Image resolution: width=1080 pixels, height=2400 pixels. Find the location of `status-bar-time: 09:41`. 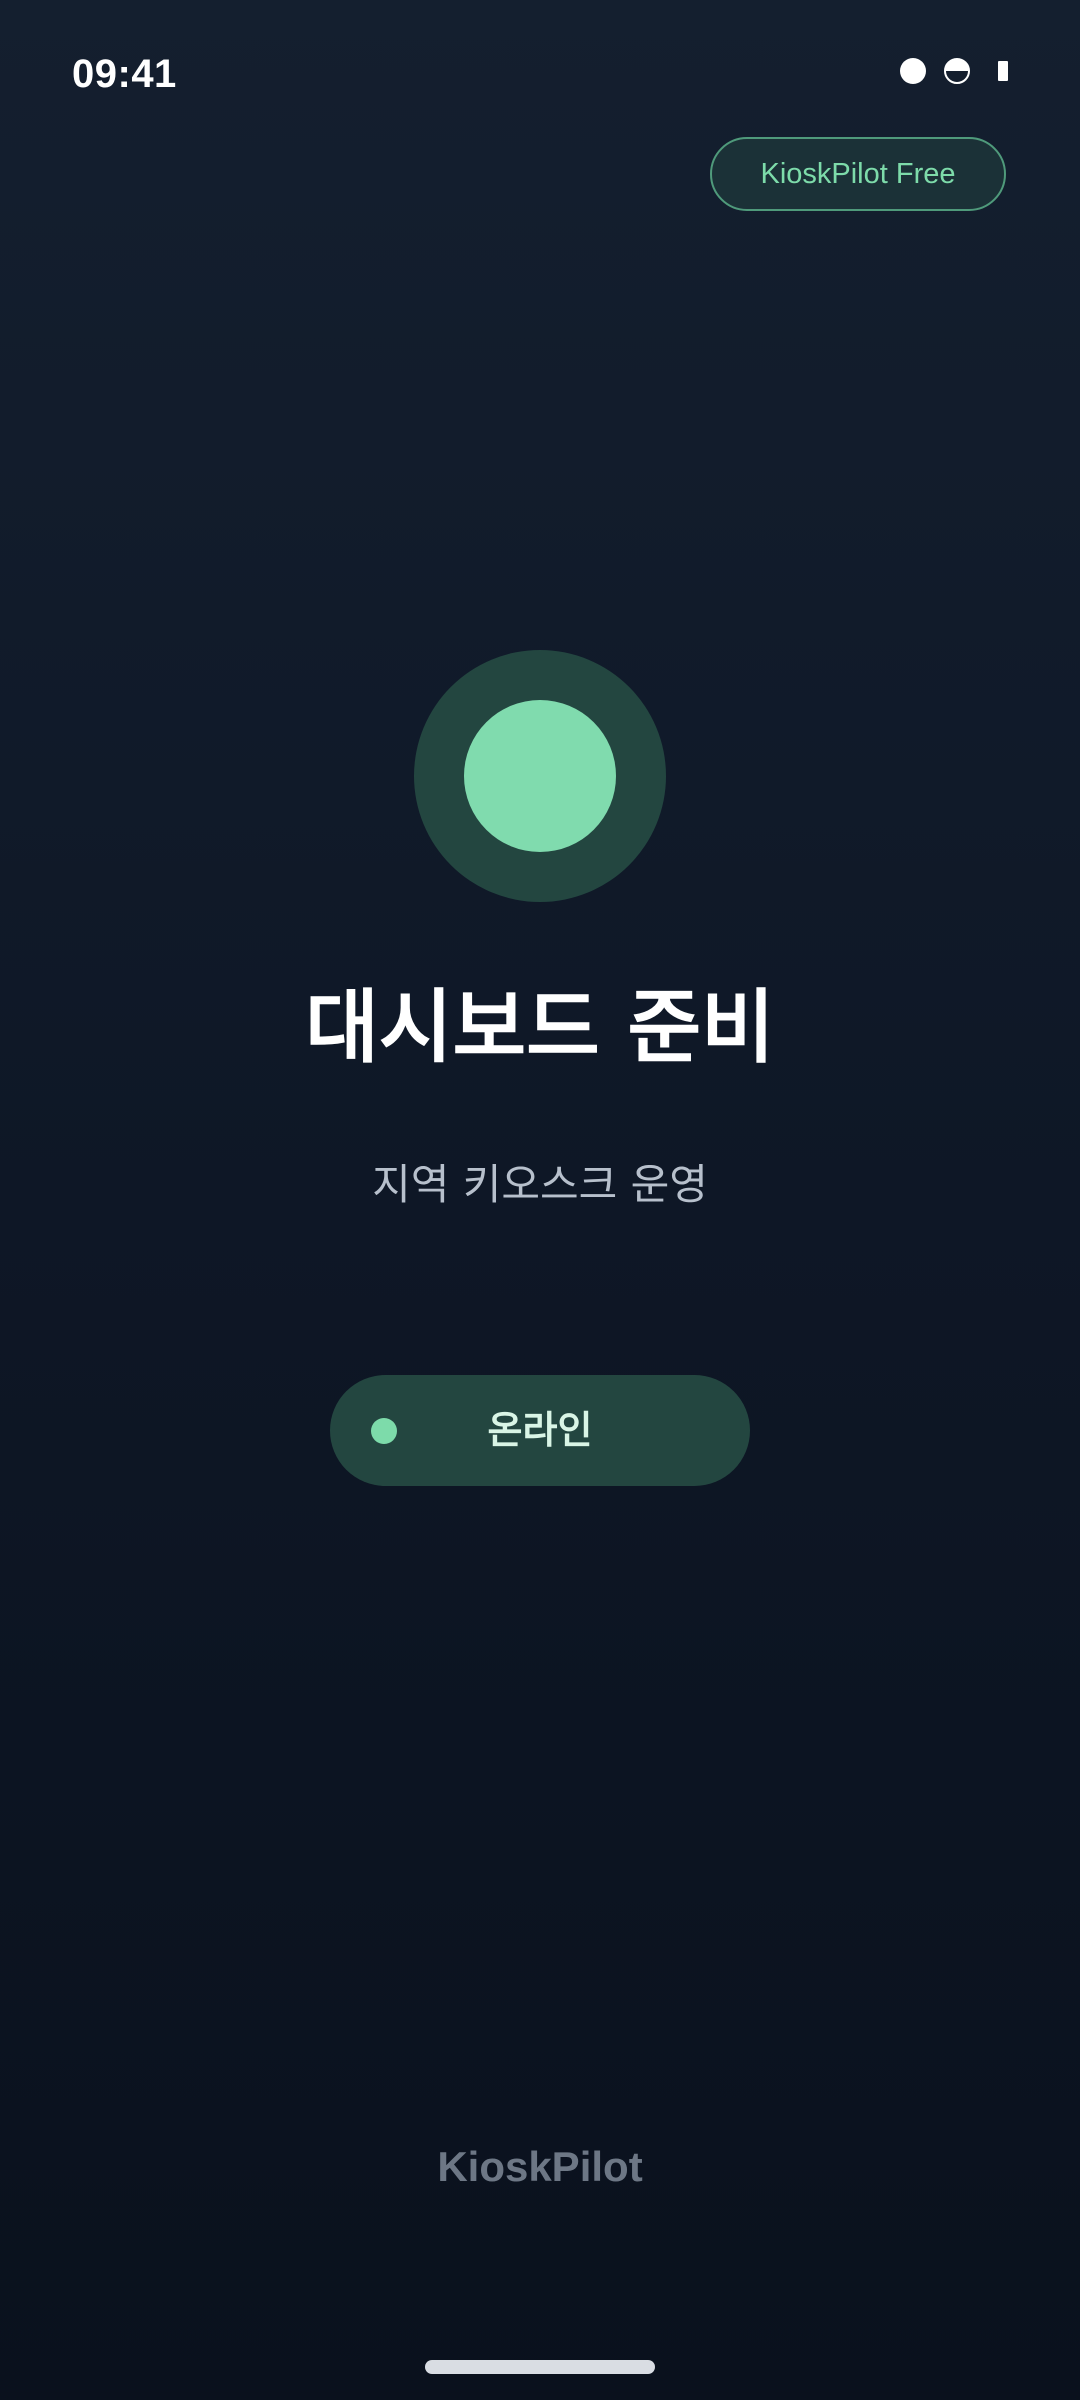

status-bar-time: 09:41 is located at coordinates (124, 74).